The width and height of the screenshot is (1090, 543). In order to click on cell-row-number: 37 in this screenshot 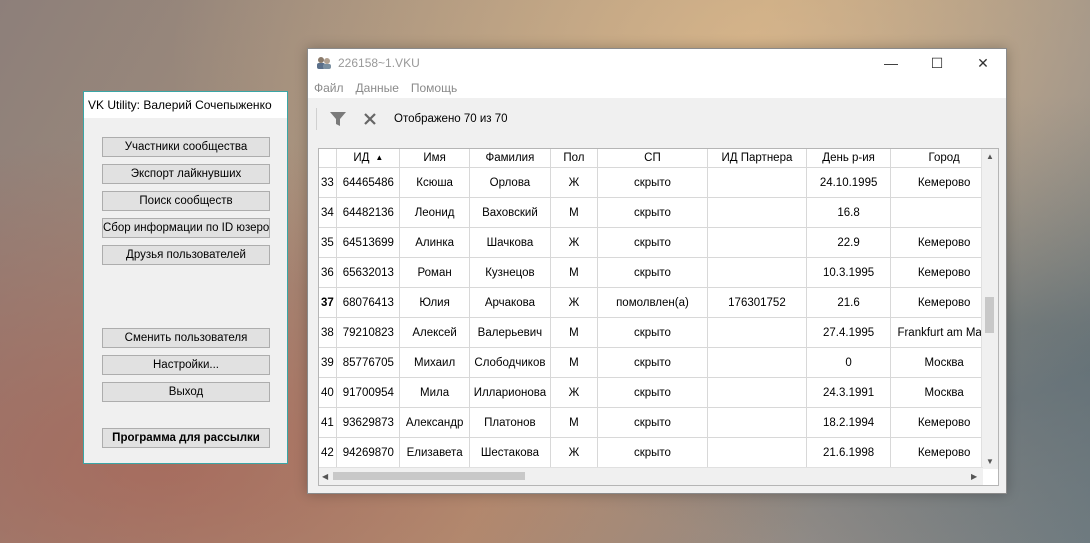, I will do `click(328, 302)`.